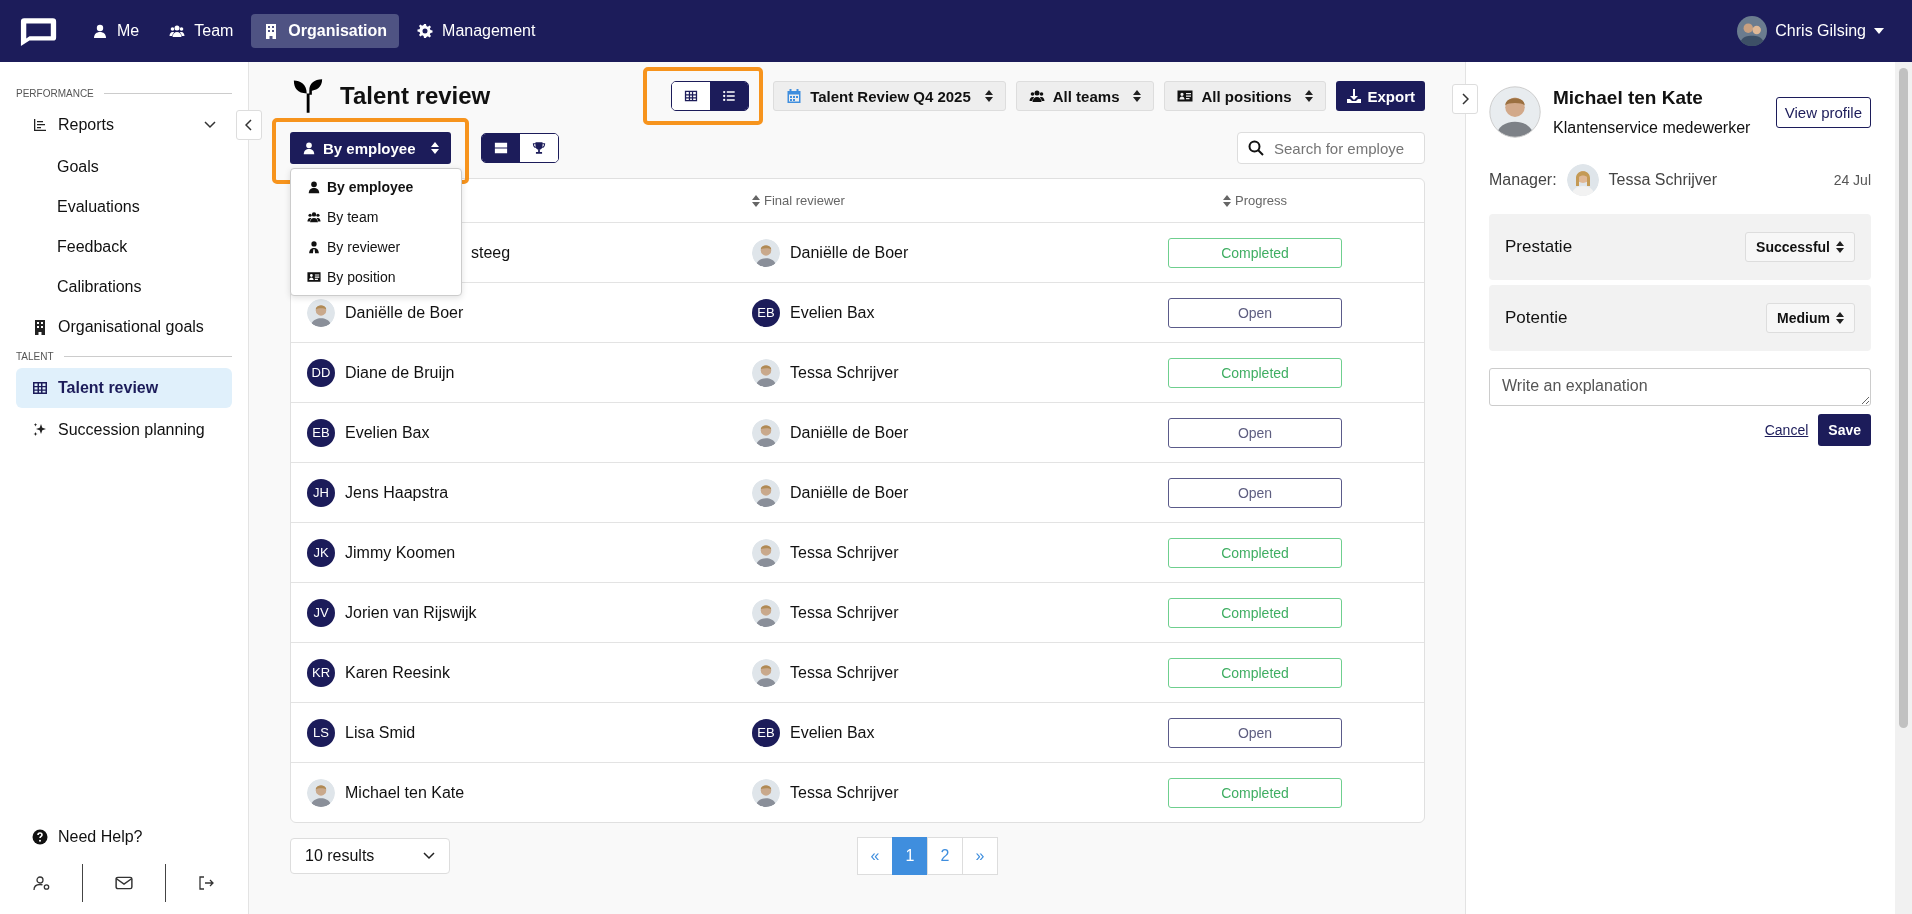 The width and height of the screenshot is (1912, 914). I want to click on view-profile-button: View profile, so click(1823, 112).